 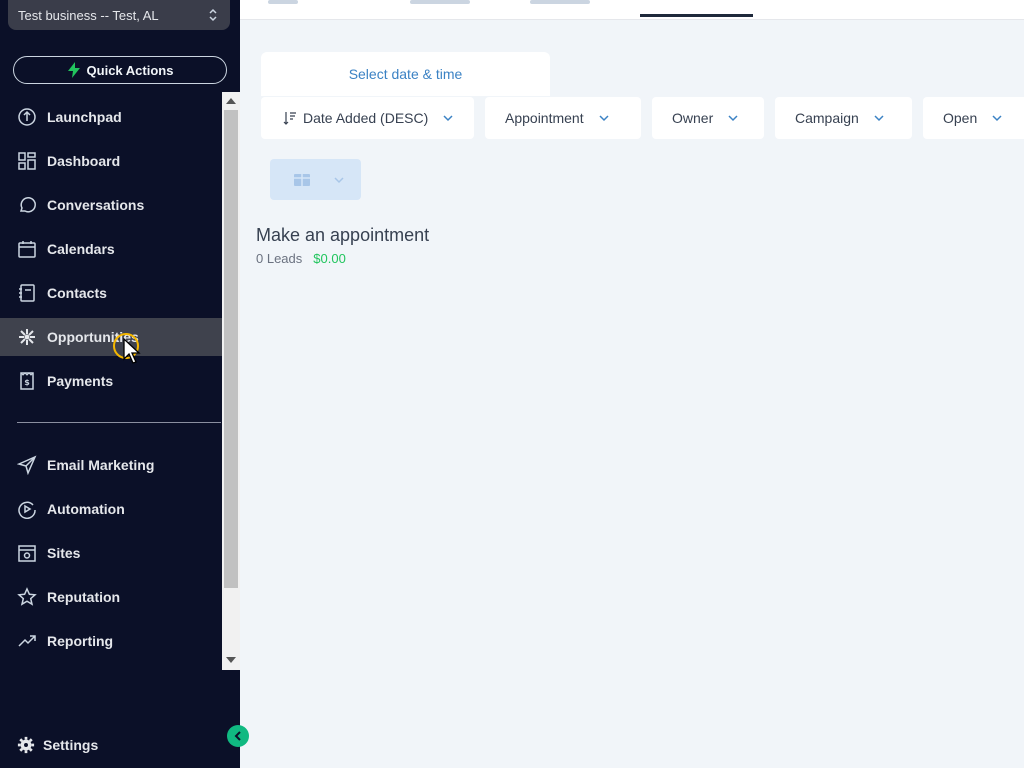 What do you see at coordinates (80, 641) in the screenshot?
I see `sidebar-item-label: Reporting` at bounding box center [80, 641].